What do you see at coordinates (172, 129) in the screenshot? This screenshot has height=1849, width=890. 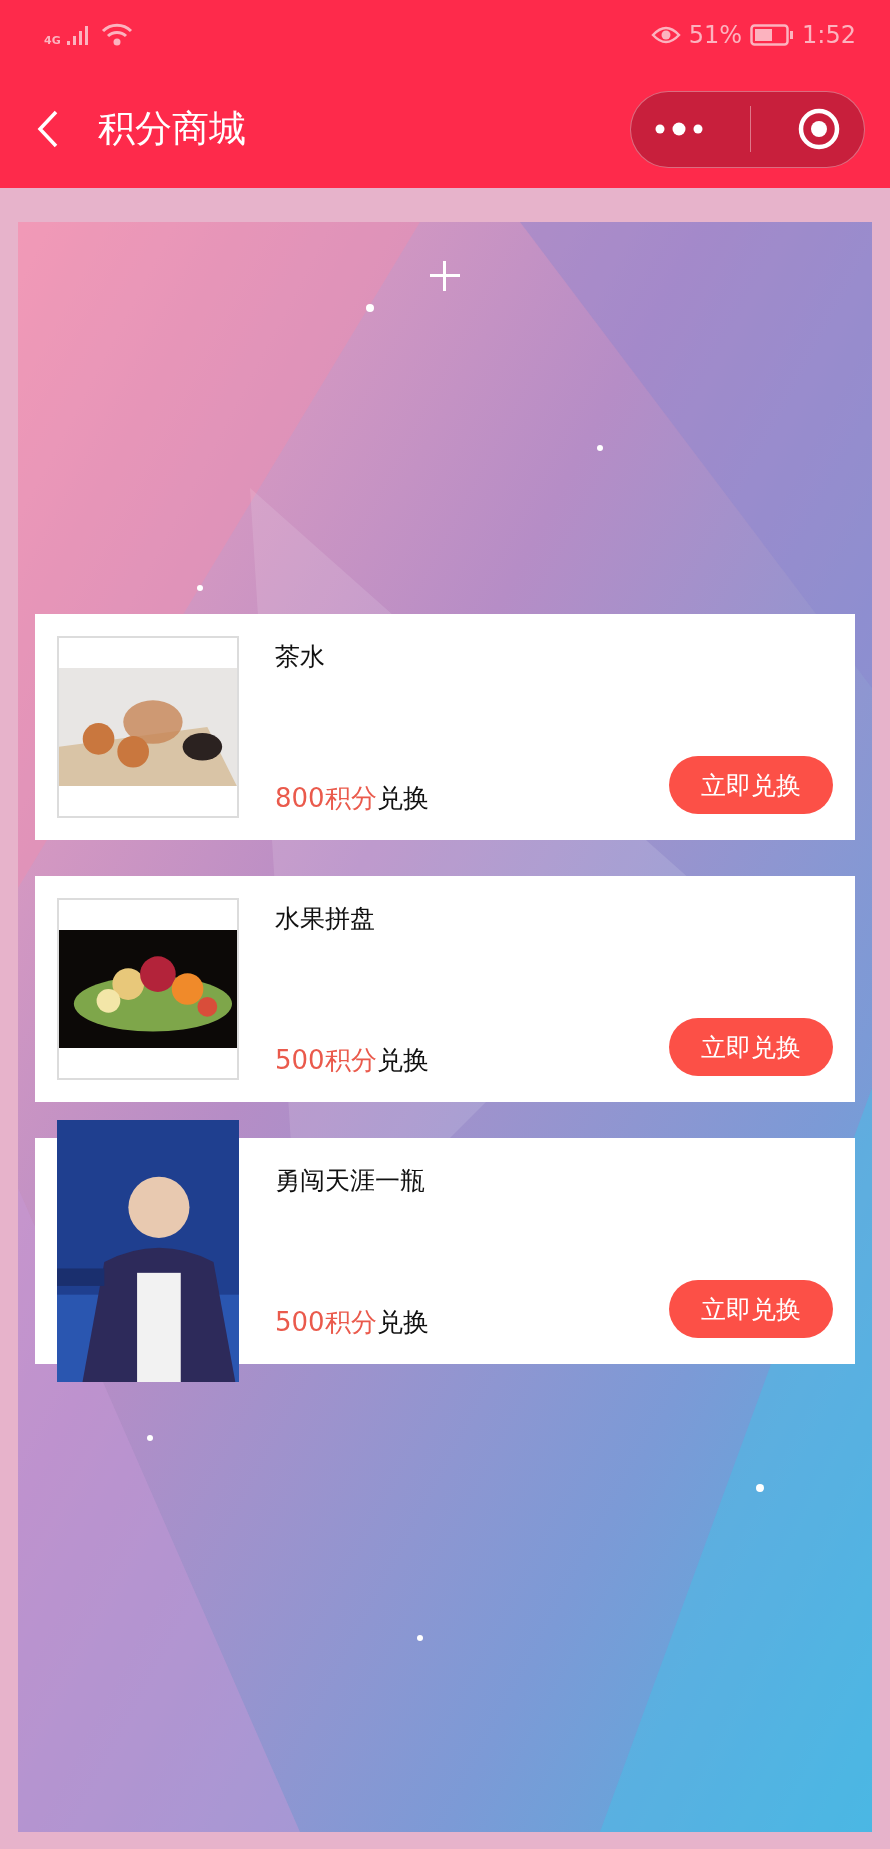 I see `page-title: 积分商城` at bounding box center [172, 129].